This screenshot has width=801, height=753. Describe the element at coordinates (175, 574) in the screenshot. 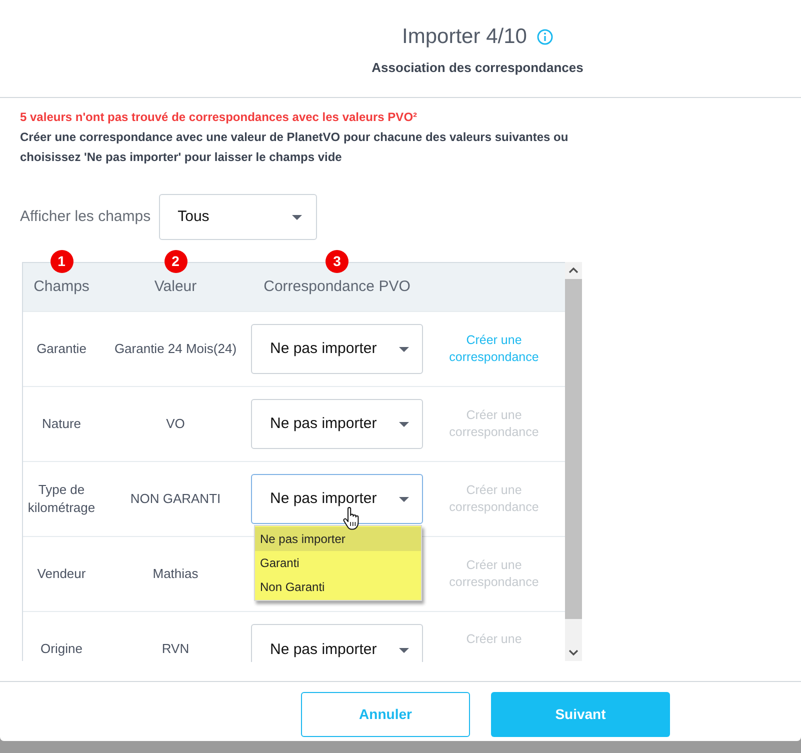

I see `field-value: Mathias` at that location.